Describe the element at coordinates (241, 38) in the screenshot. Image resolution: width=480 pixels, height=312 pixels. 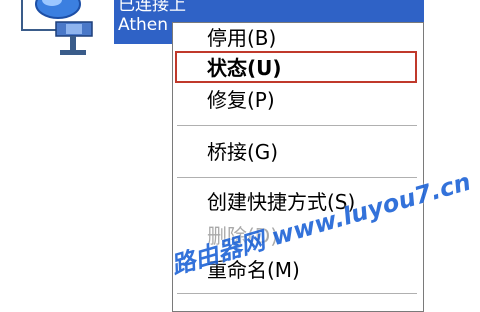
I see `menu-item-disable: 停用(B)` at that location.